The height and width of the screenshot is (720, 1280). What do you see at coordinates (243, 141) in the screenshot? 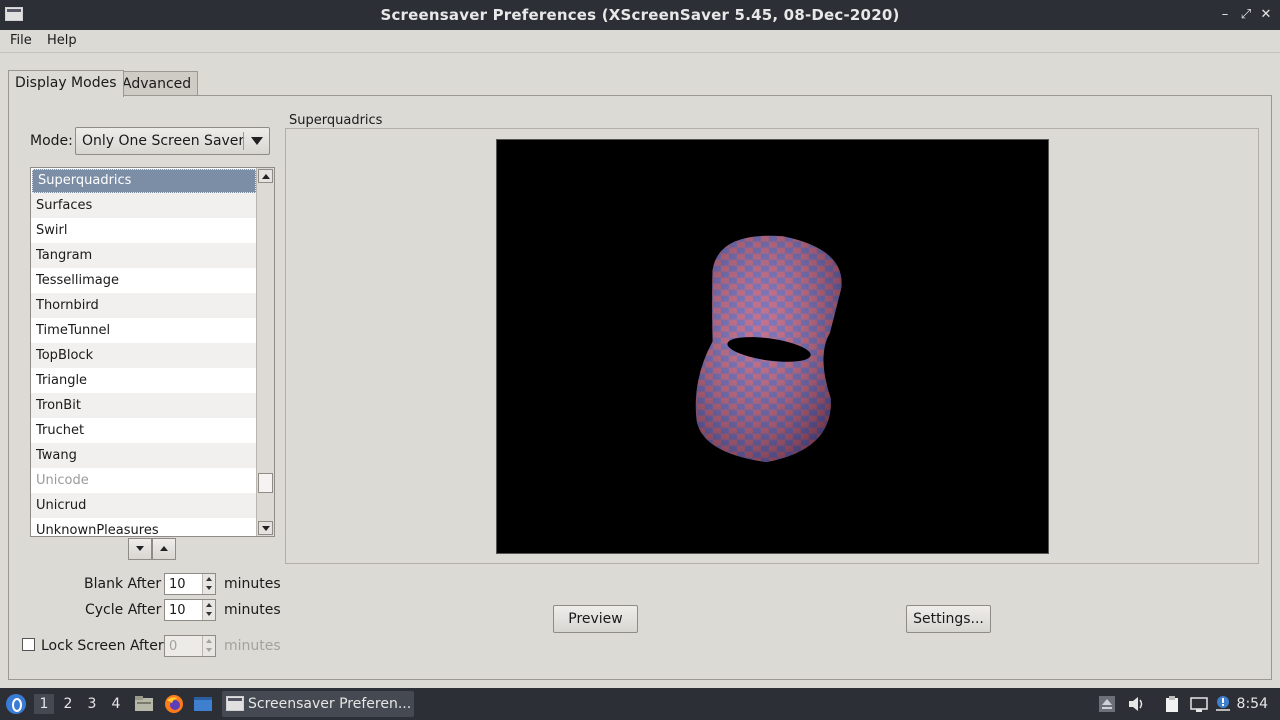
I see `mode-dropdown-separator` at bounding box center [243, 141].